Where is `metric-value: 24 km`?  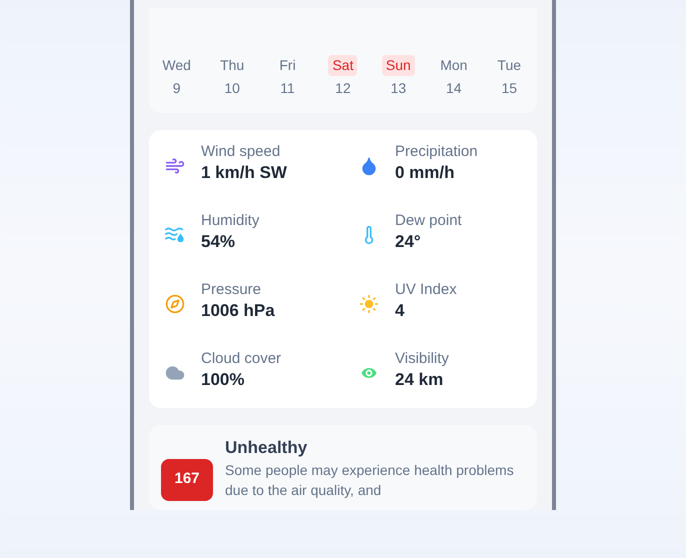
metric-value: 24 km is located at coordinates (419, 379).